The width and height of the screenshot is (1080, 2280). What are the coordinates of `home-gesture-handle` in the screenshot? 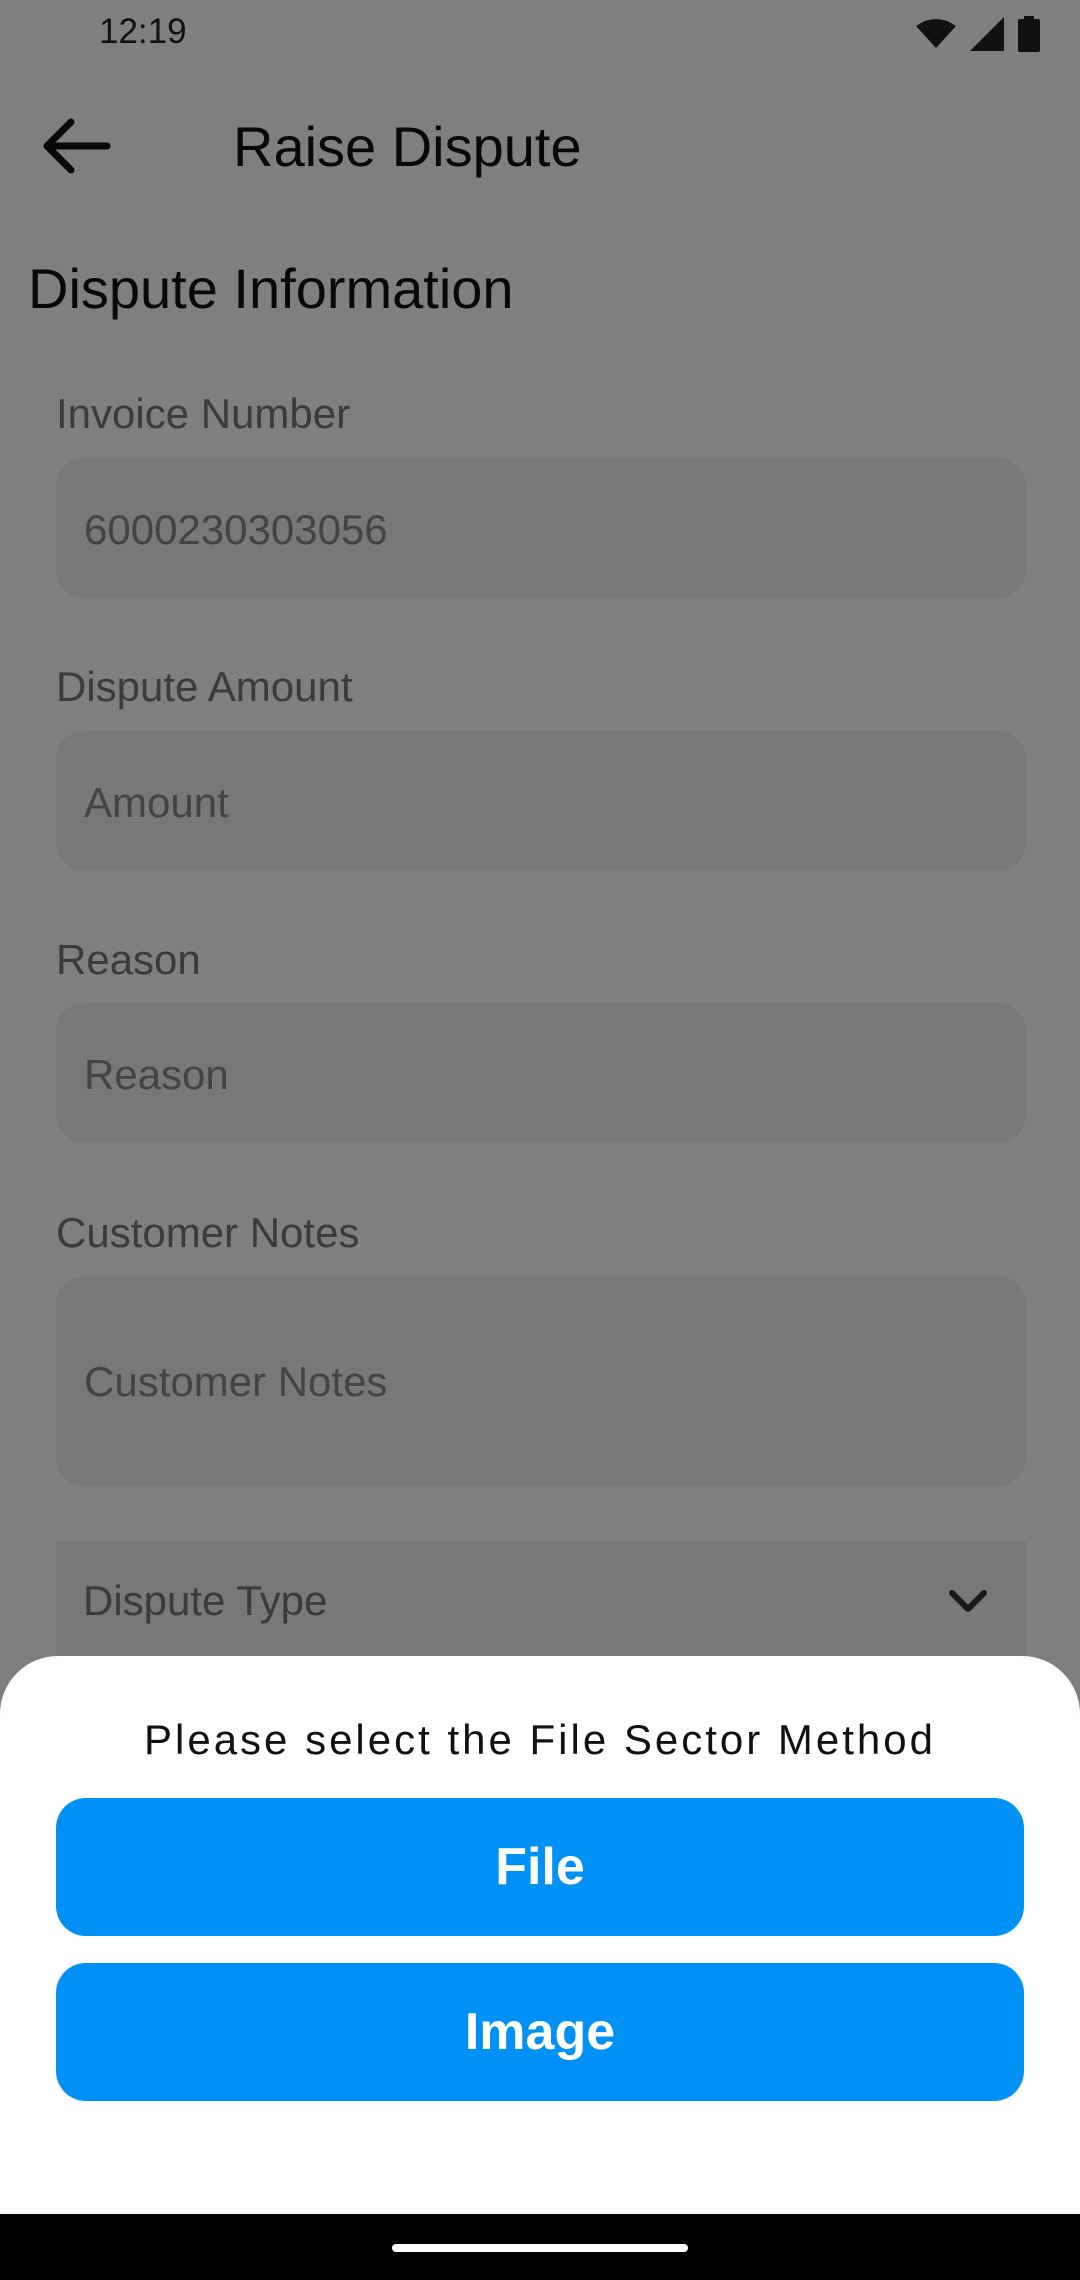 It's located at (540, 2248).